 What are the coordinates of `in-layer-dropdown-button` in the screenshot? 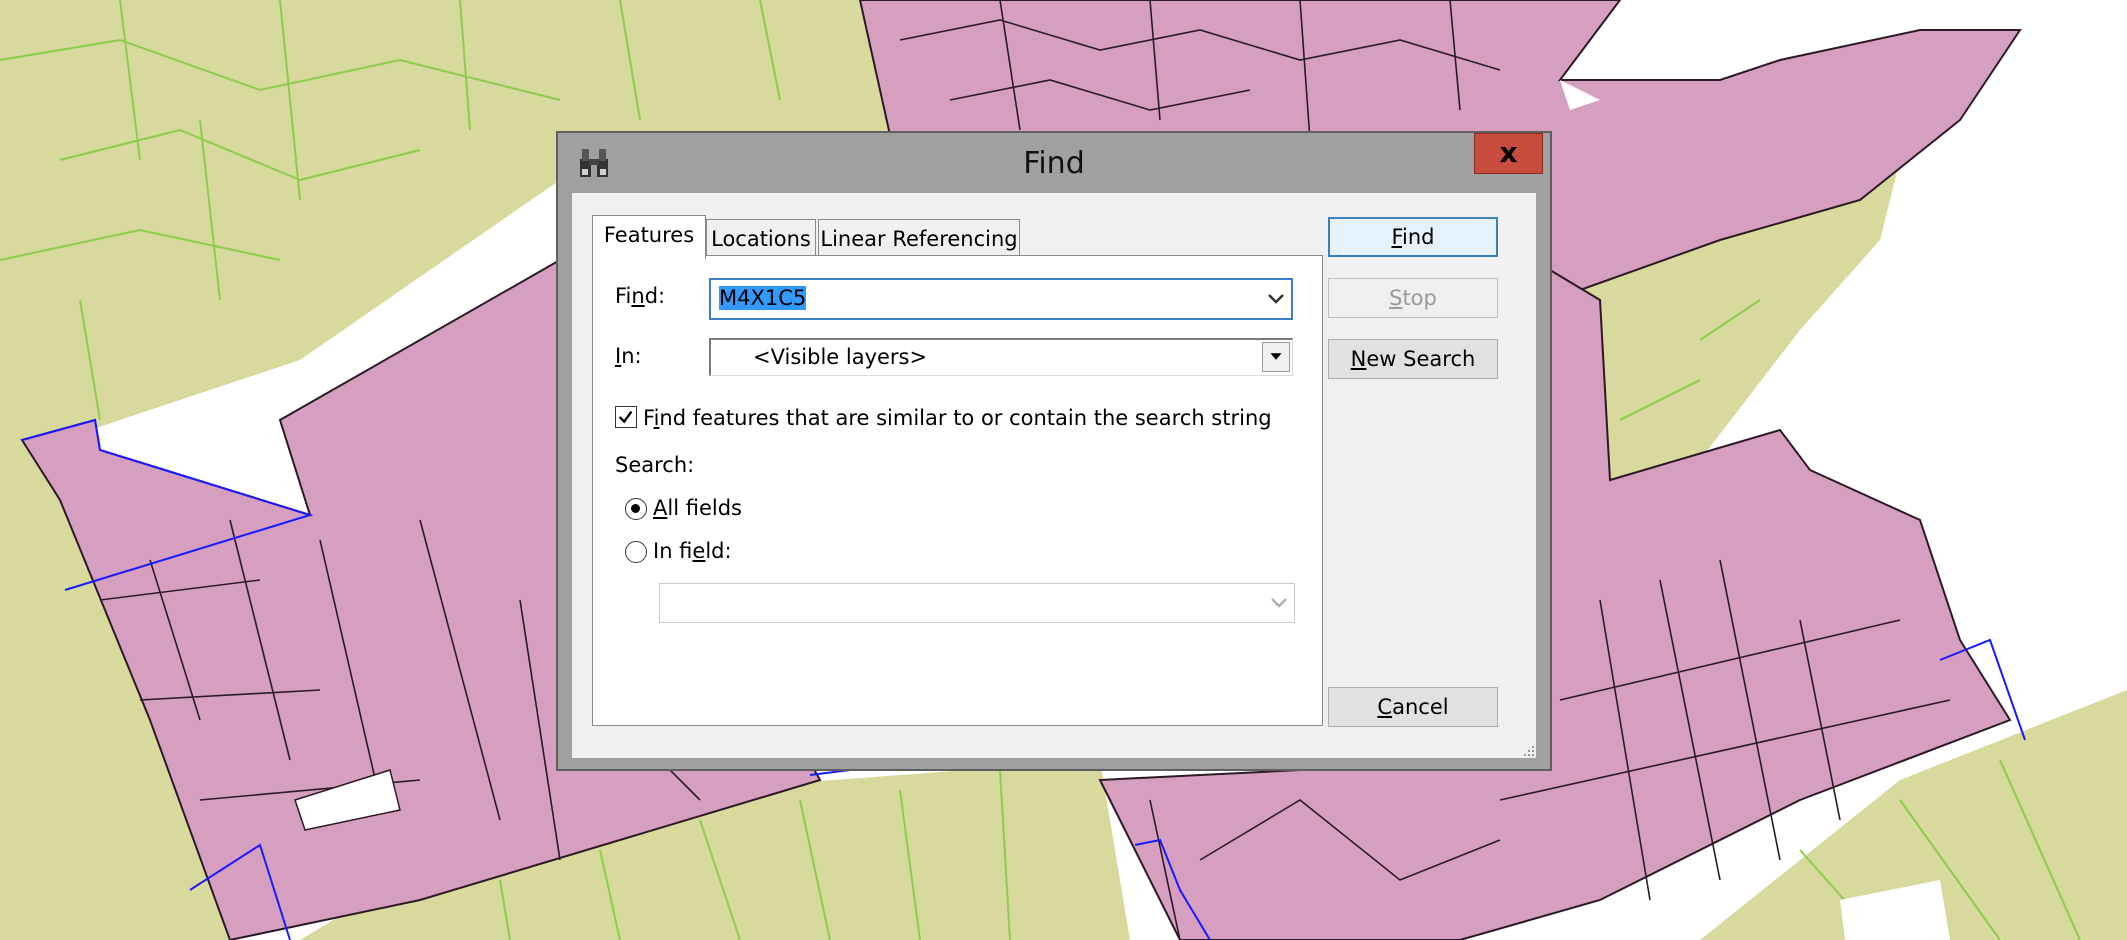 It's located at (1276, 357).